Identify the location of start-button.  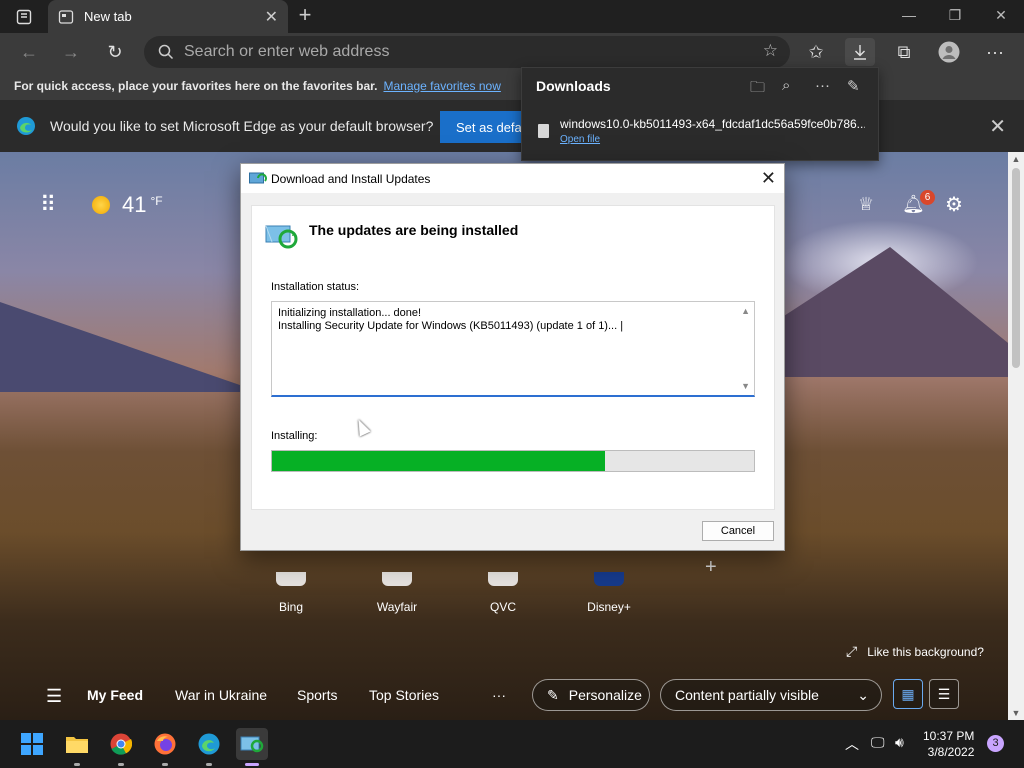
(32, 744).